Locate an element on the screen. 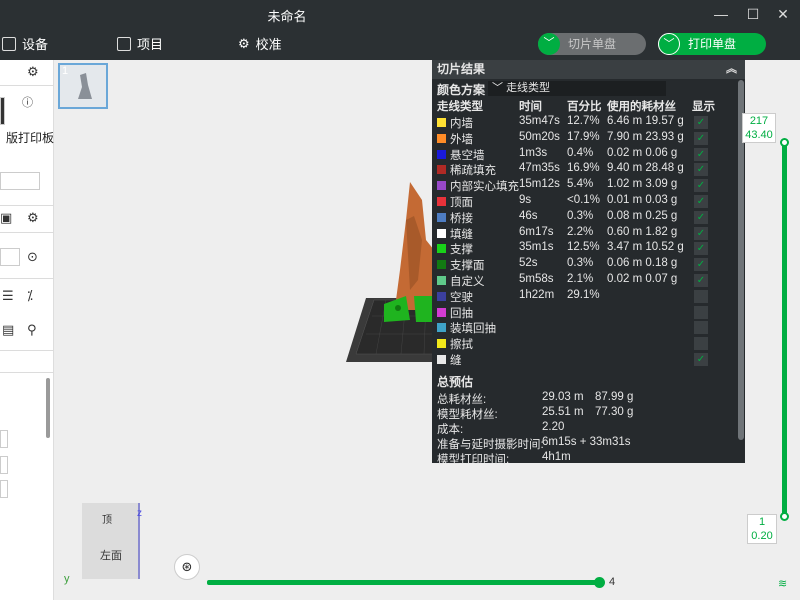  layer-slider-track is located at coordinates (784, 329).